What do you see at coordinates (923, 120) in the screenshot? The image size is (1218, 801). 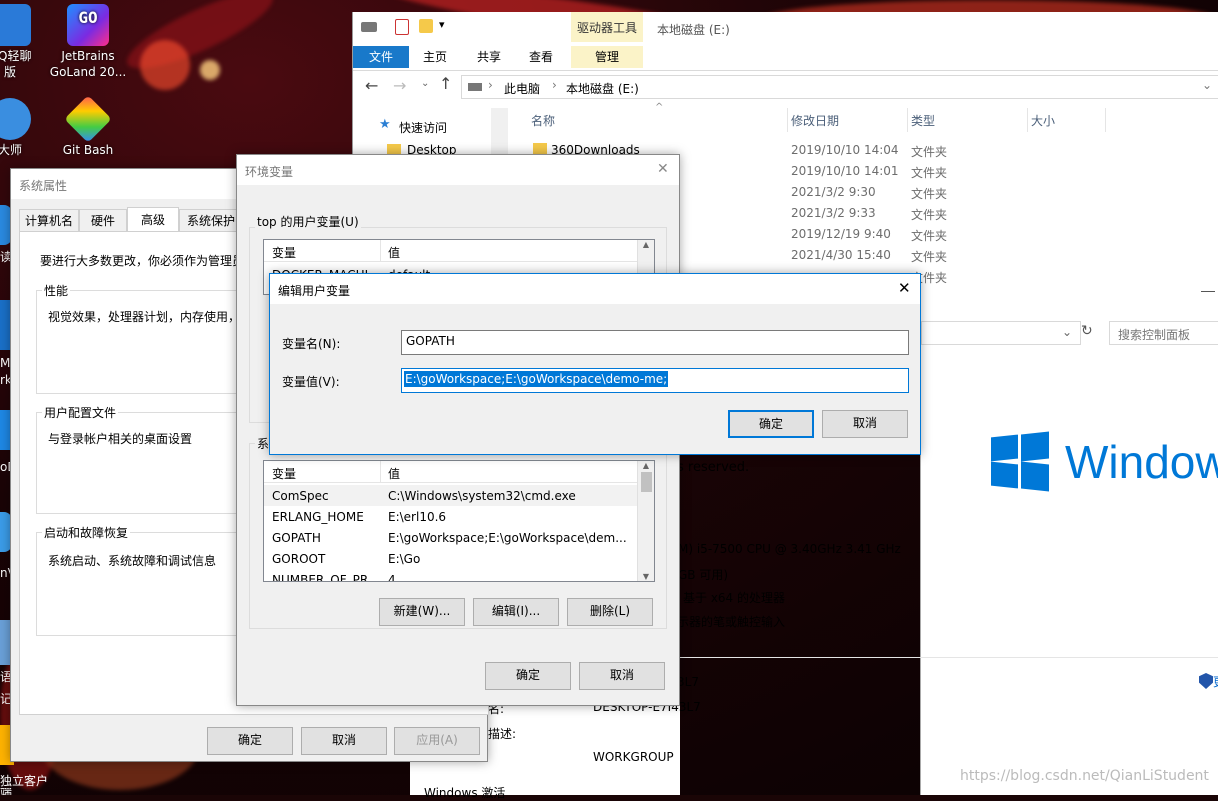 I see `col-type: 类型` at bounding box center [923, 120].